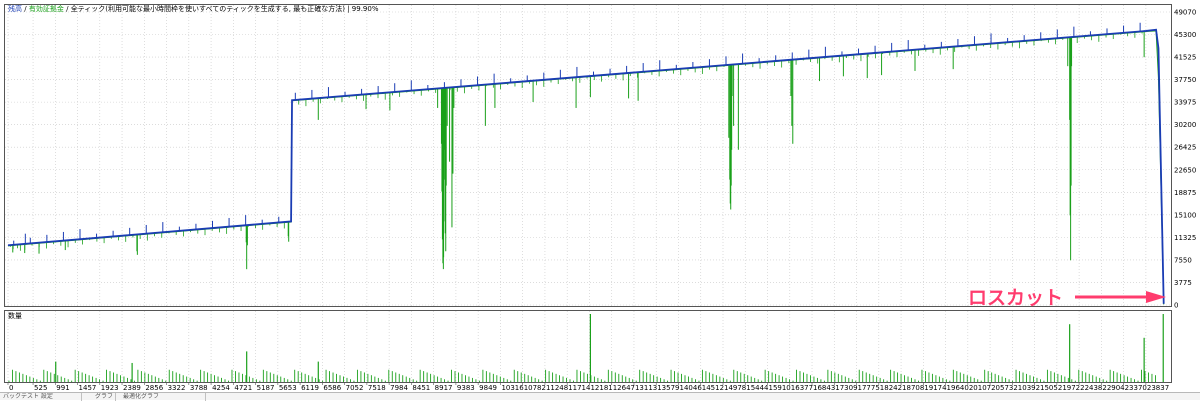 The width and height of the screenshot is (1200, 401). I want to click on x-tick-label: 21039, so click(1024, 388).